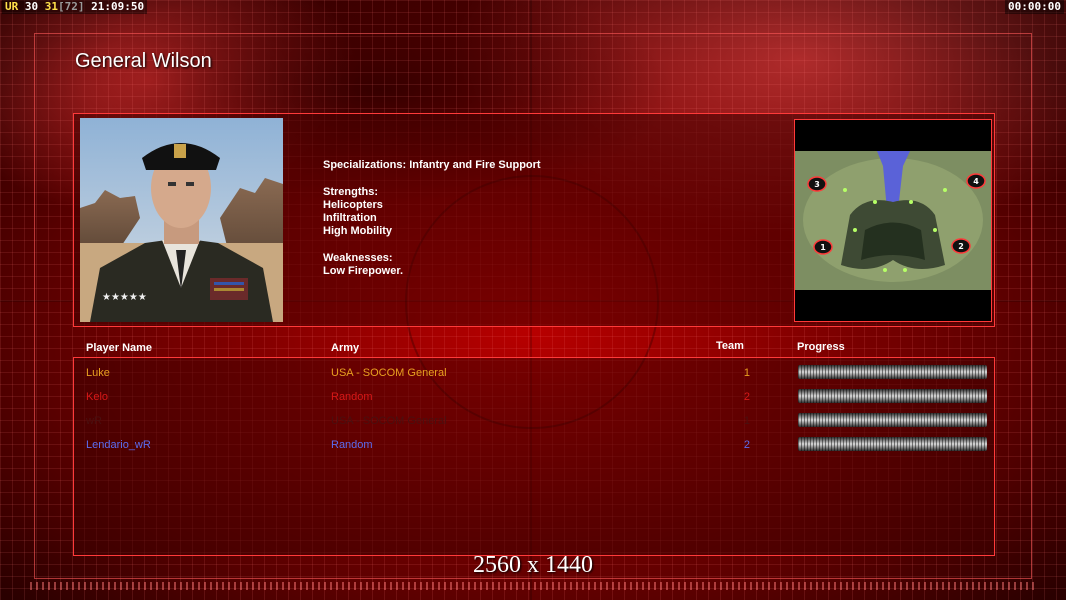  What do you see at coordinates (118, 445) in the screenshot?
I see `player-name: Lendario_wR` at bounding box center [118, 445].